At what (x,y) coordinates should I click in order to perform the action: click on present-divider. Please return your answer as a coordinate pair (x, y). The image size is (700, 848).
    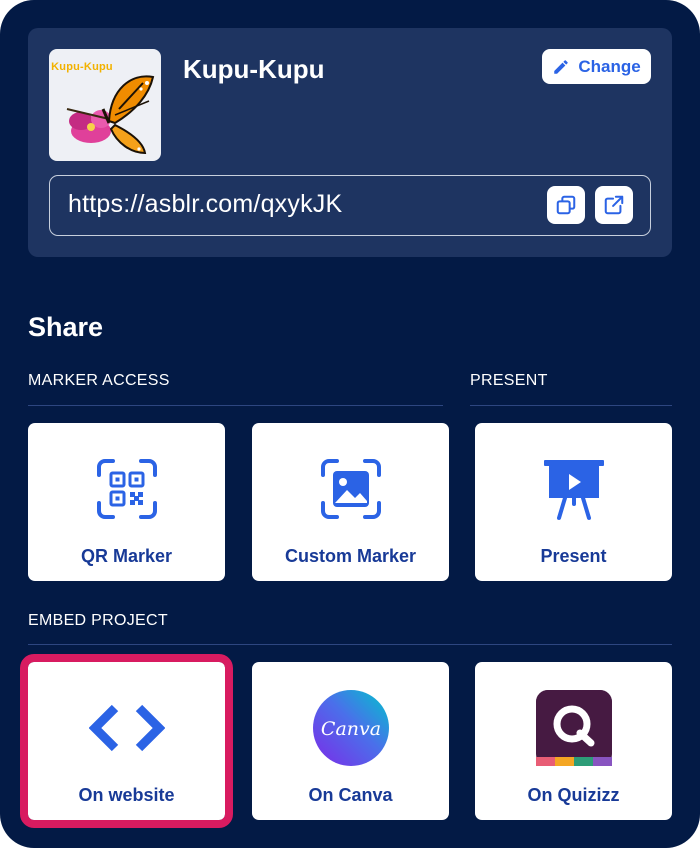
    Looking at the image, I should click on (571, 405).